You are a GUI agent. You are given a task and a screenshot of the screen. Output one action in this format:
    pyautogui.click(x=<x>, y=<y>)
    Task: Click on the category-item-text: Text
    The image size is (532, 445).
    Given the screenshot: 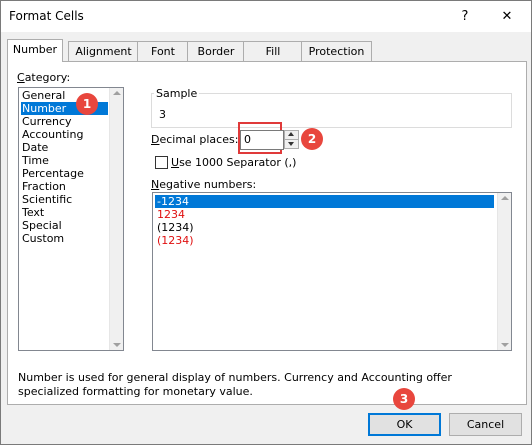 What is the action you would take?
    pyautogui.click(x=64, y=212)
    